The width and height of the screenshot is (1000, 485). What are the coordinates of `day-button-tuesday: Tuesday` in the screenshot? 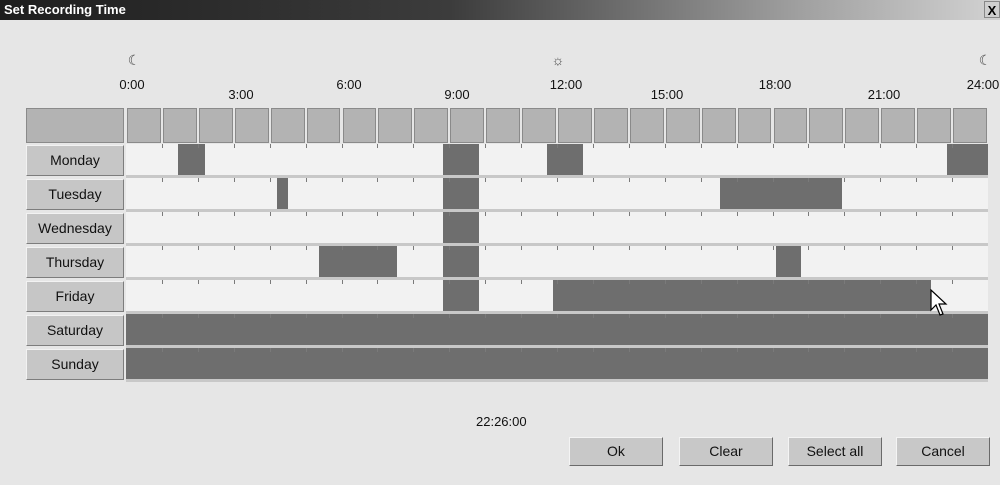 It's located at (75, 194).